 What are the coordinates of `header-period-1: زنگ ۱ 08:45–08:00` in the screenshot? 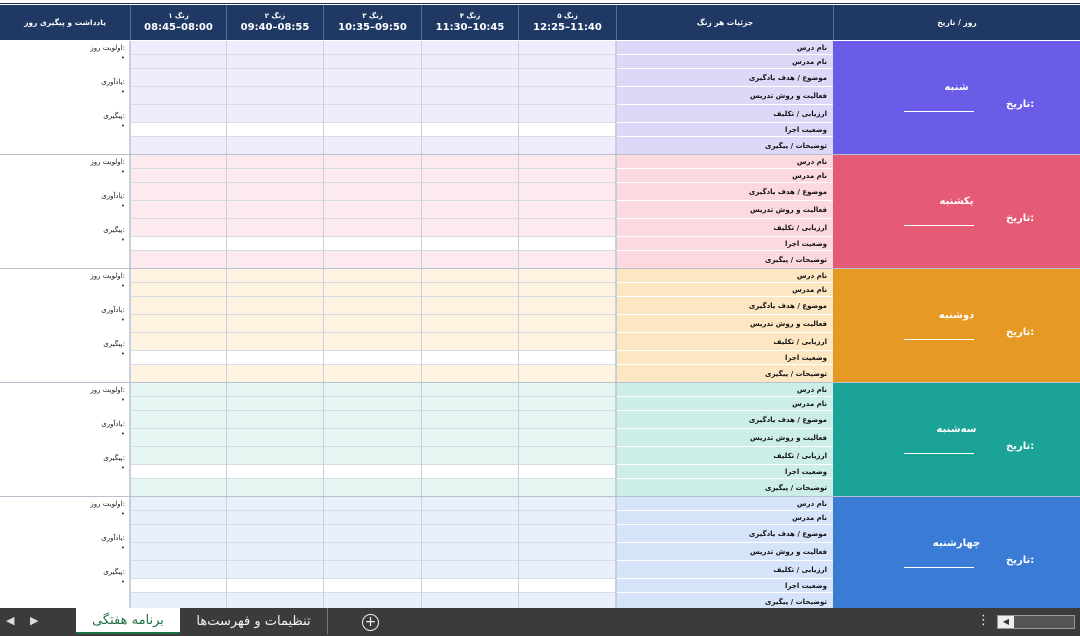 It's located at (178, 22).